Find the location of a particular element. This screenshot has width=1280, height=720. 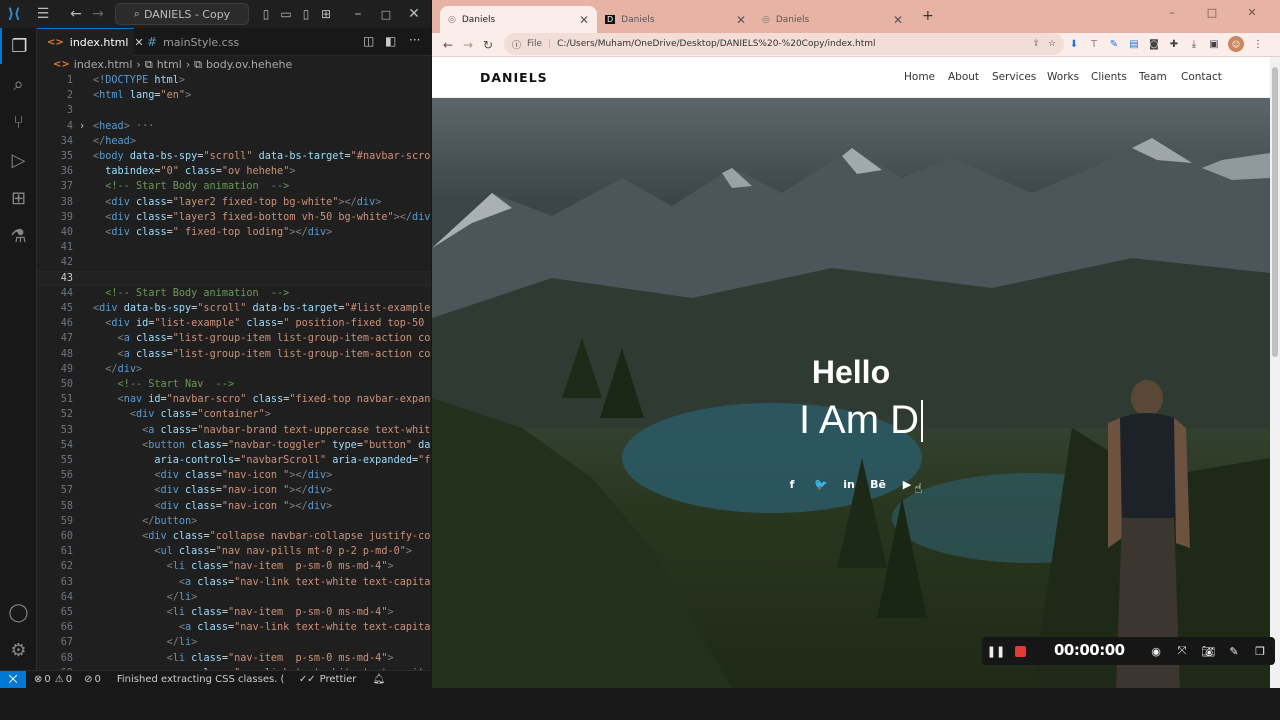

draw-pen-icon: ✎ is located at coordinates (1234, 651).